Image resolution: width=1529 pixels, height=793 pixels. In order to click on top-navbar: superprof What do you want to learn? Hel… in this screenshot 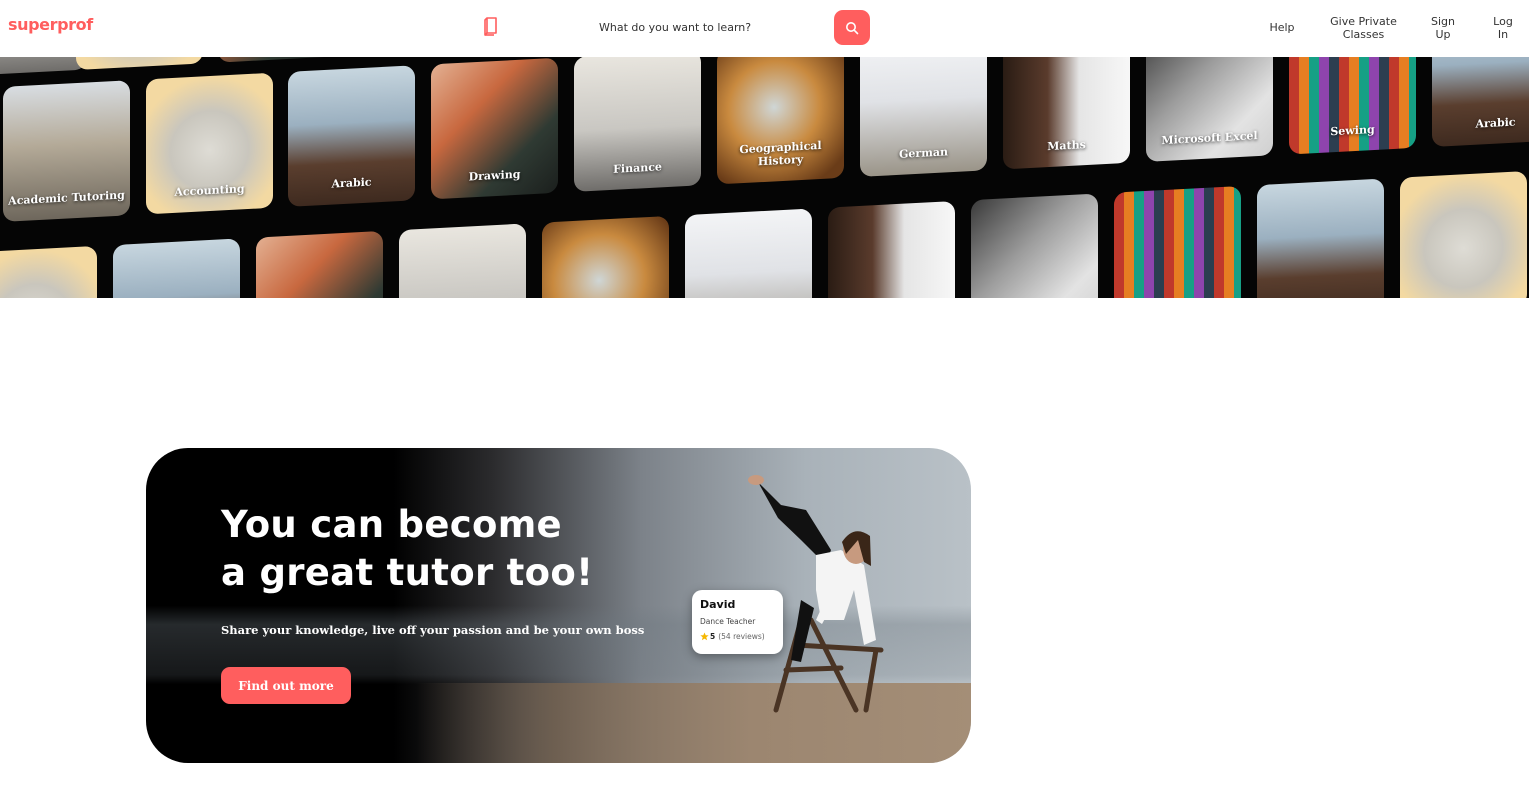, I will do `click(764, 28)`.